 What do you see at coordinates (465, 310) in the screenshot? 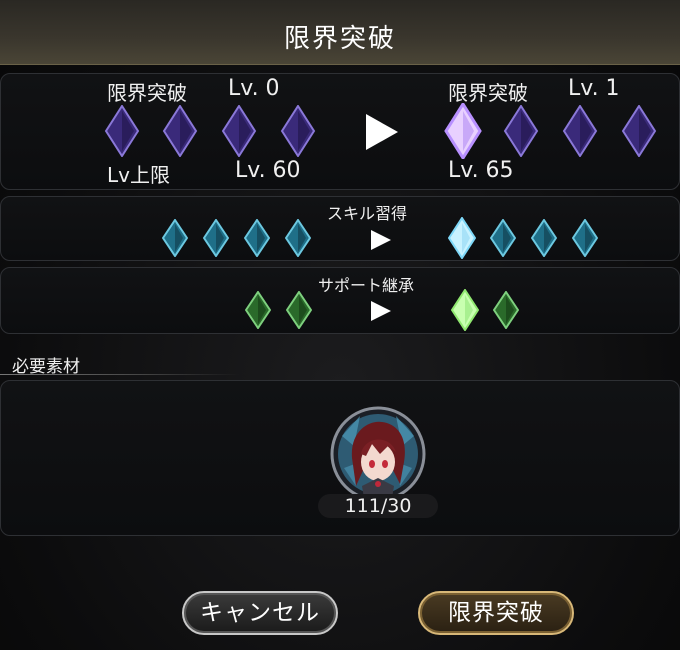
I see `green-gem-lit-icon` at bounding box center [465, 310].